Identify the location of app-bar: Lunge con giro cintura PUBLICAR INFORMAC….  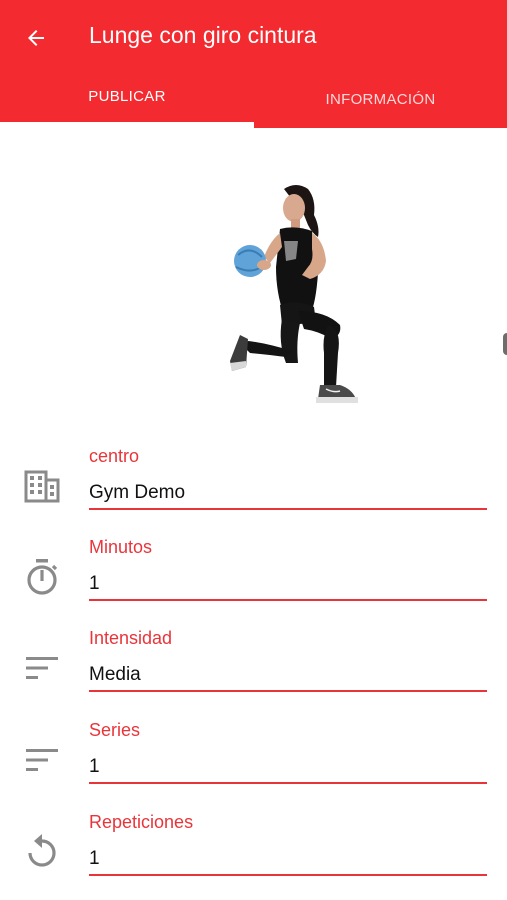
(253, 64).